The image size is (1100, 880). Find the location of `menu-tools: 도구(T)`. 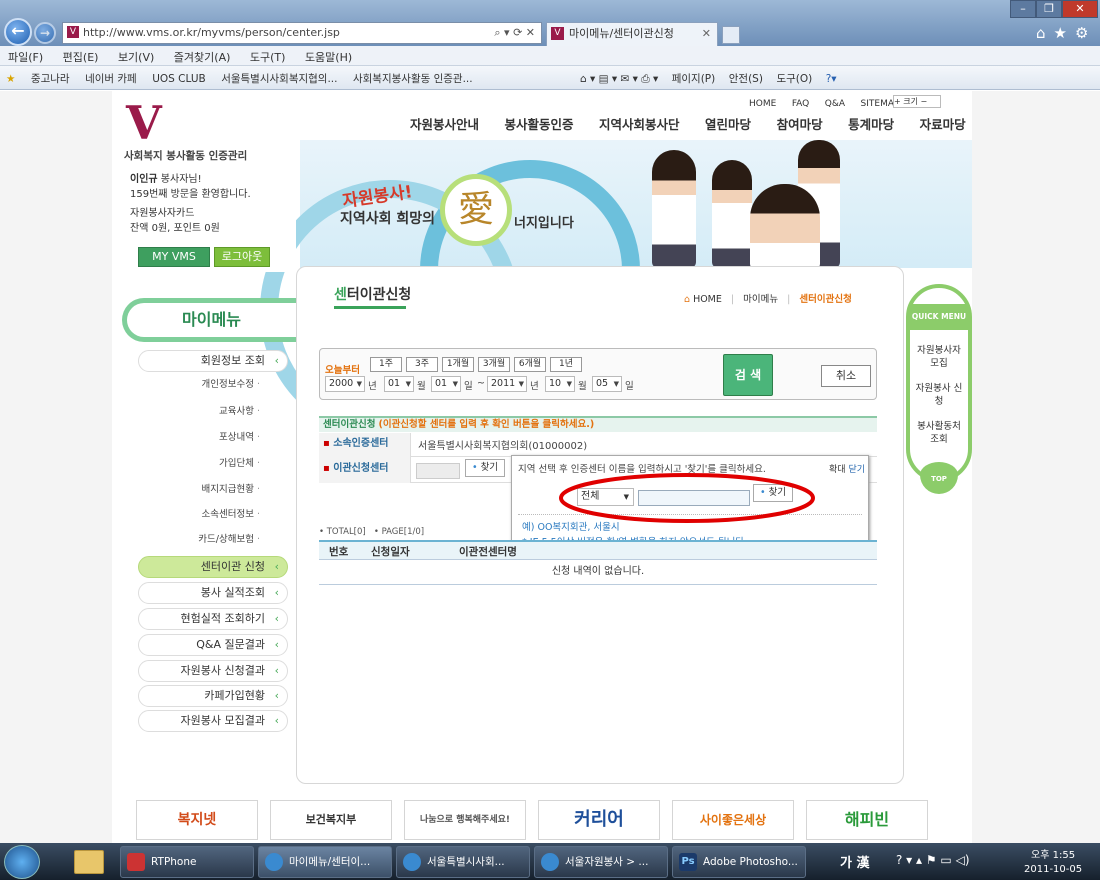

menu-tools: 도구(T) is located at coordinates (268, 57).